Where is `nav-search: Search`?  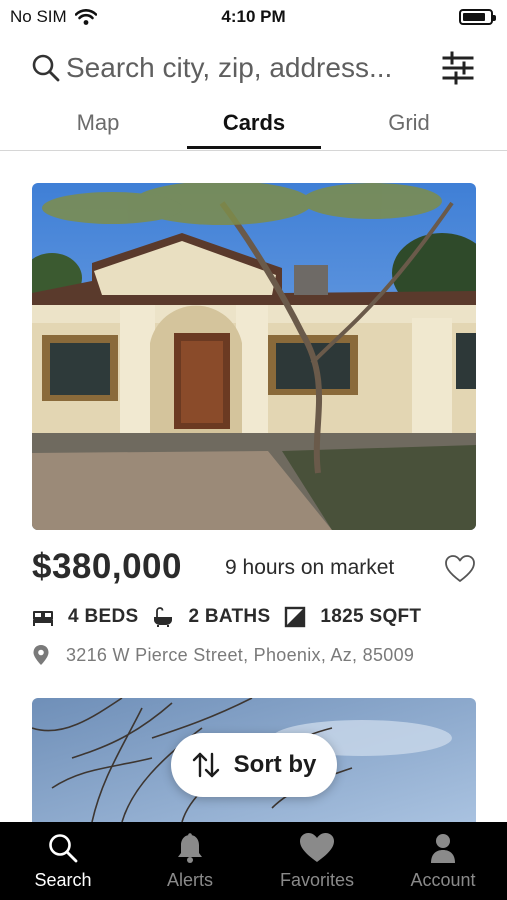
nav-search: Search is located at coordinates (63, 861).